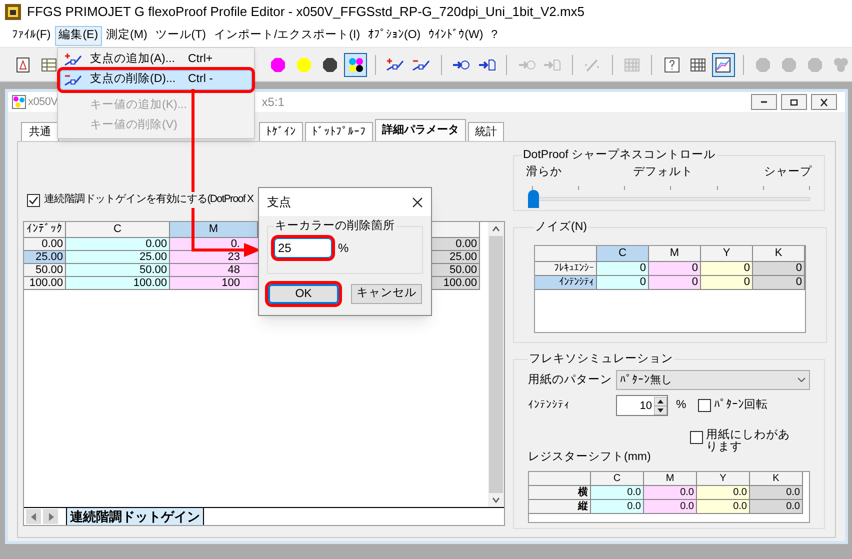  Describe the element at coordinates (417, 202) in the screenshot. I see `close-icon` at that location.